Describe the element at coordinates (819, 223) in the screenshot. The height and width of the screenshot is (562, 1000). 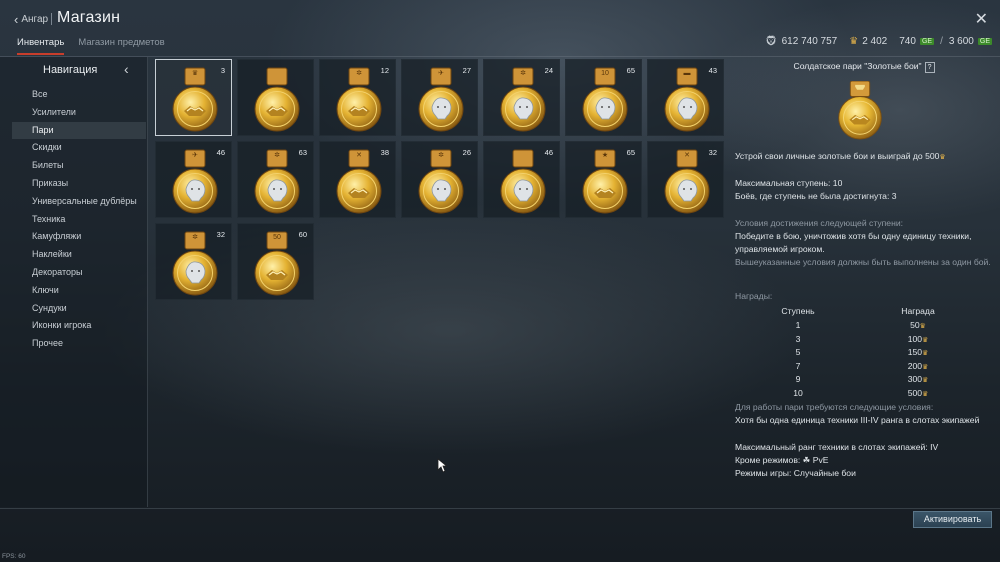
I see `next-stage-header: Условия достижения следующей ступени:` at that location.